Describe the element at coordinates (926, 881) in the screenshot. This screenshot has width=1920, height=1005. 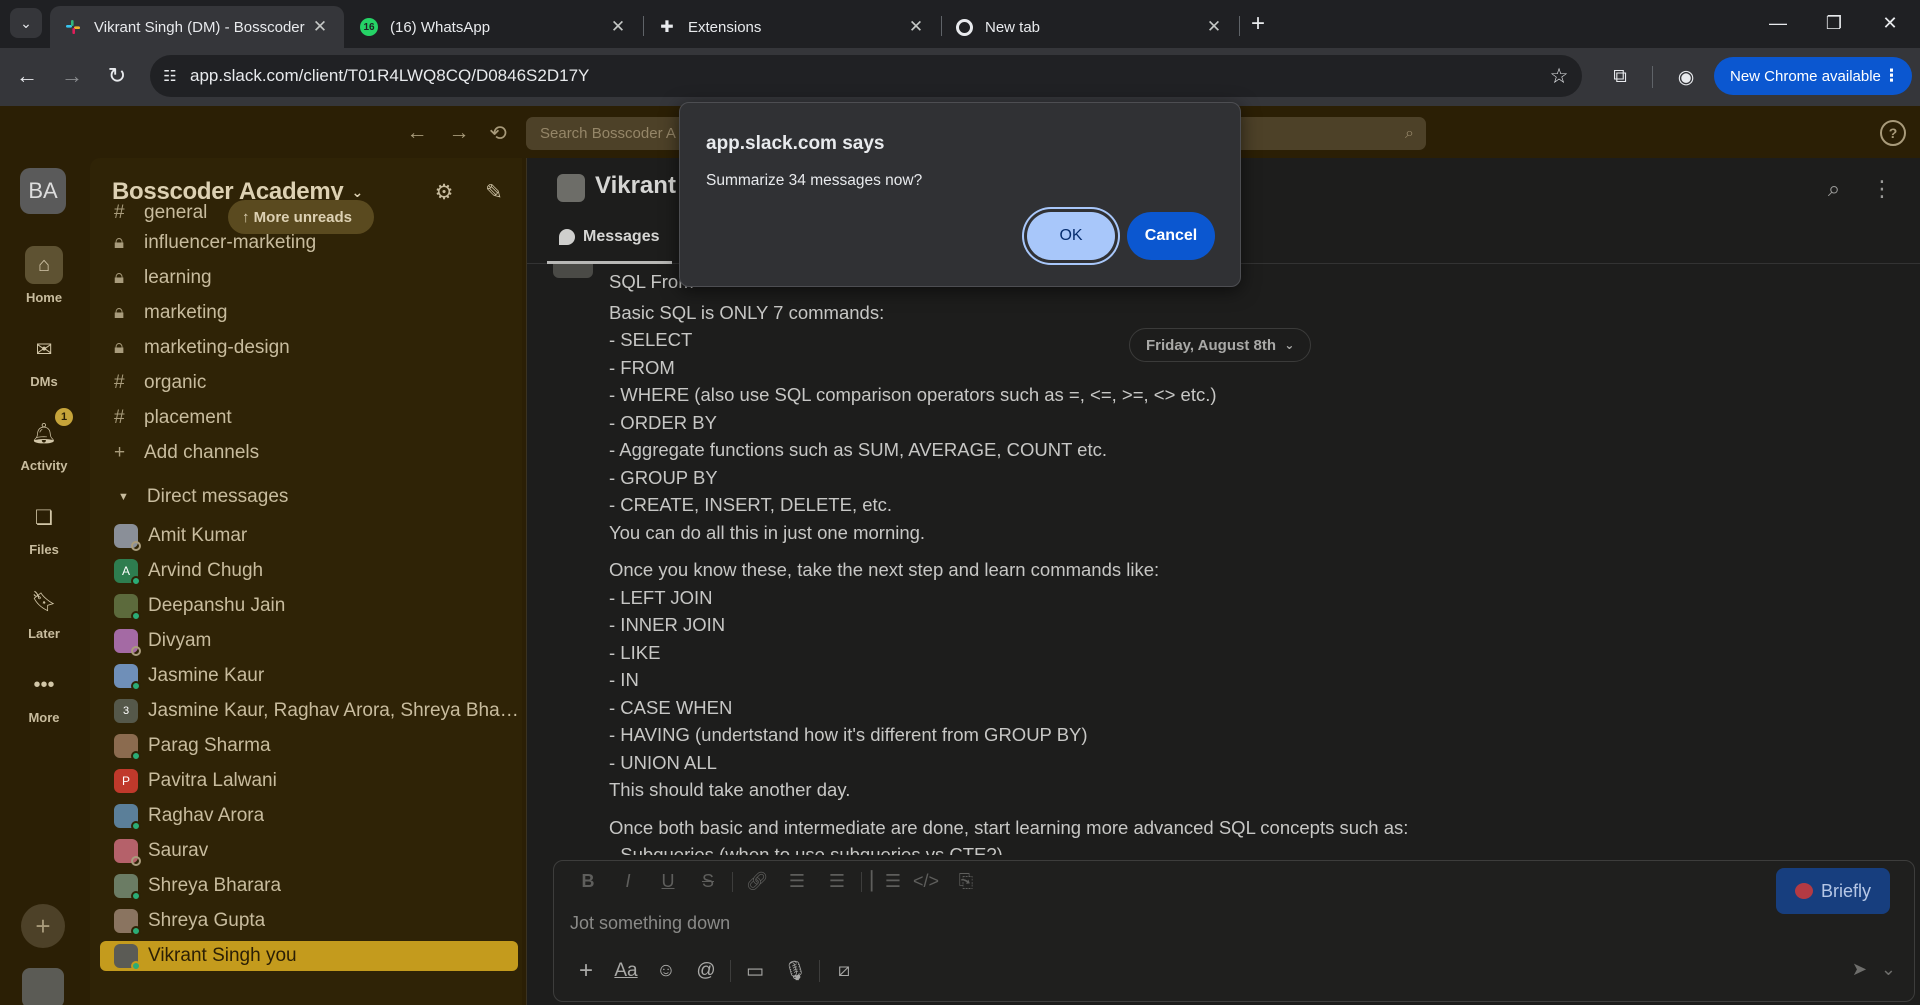
I see `code-icon: </>` at that location.